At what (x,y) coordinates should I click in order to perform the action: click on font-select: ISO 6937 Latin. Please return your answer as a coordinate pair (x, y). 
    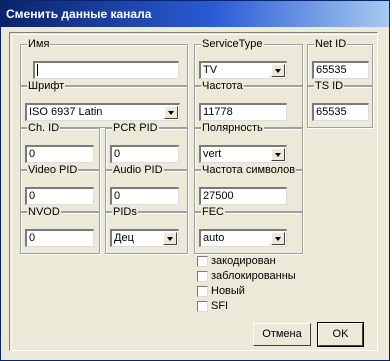
    Looking at the image, I should click on (102, 112).